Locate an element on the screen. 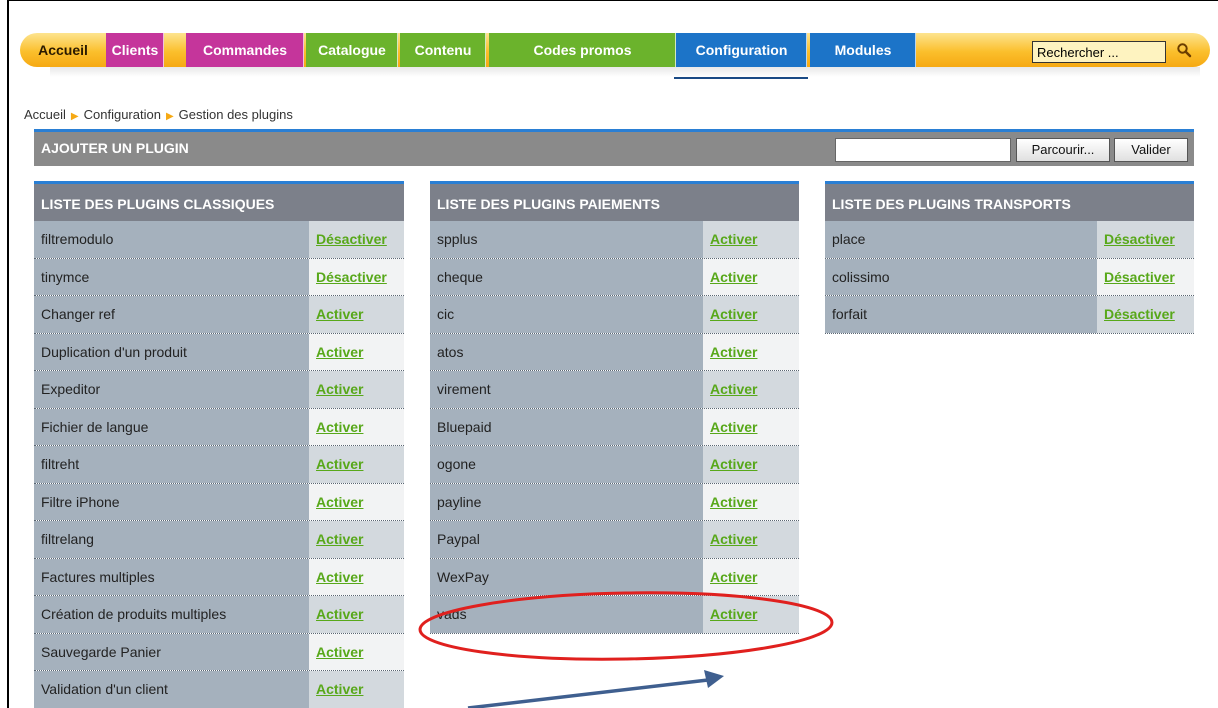 The height and width of the screenshot is (708, 1218). table-row: spplus Activer is located at coordinates (614, 240).